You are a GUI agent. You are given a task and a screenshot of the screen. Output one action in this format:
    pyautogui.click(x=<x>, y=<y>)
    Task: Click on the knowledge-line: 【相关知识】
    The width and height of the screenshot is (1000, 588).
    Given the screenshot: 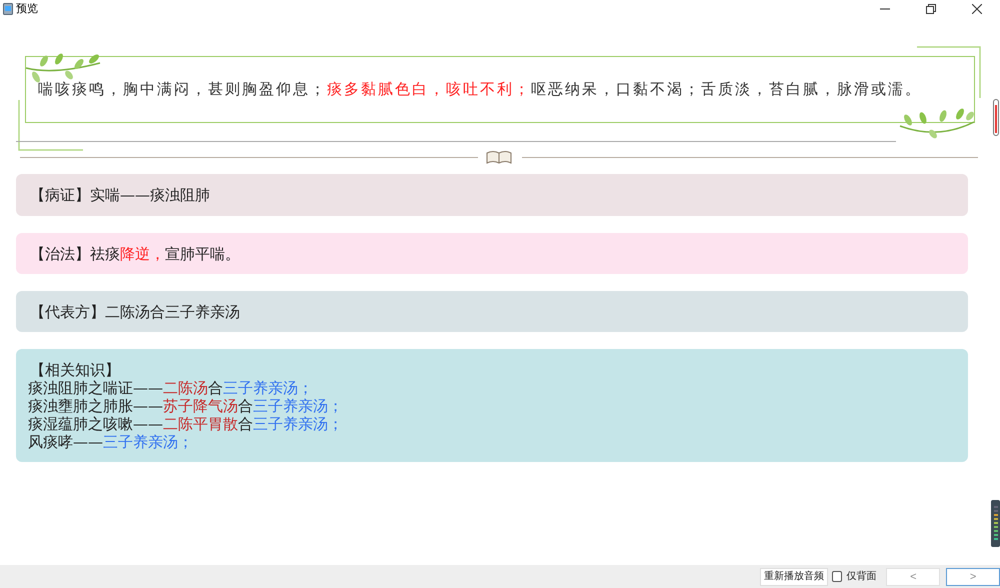 What is the action you would take?
    pyautogui.click(x=75, y=370)
    